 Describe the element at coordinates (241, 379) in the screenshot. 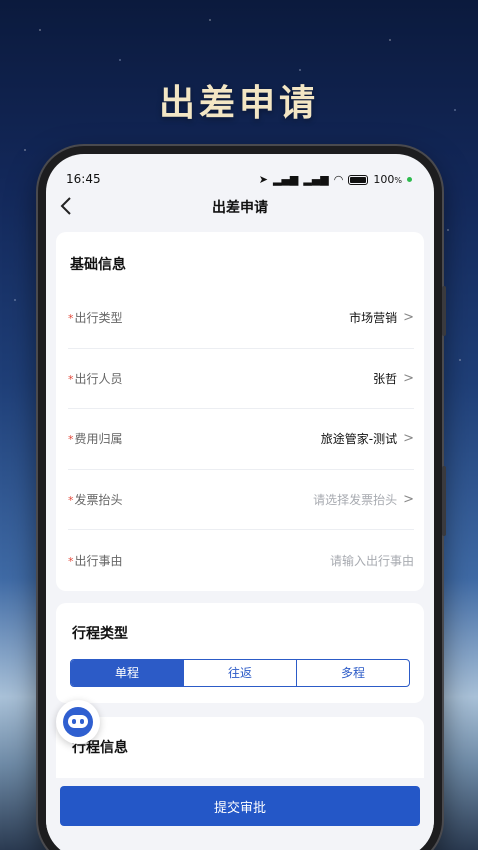

I see `form-row: *出行人员 张哲 >` at that location.